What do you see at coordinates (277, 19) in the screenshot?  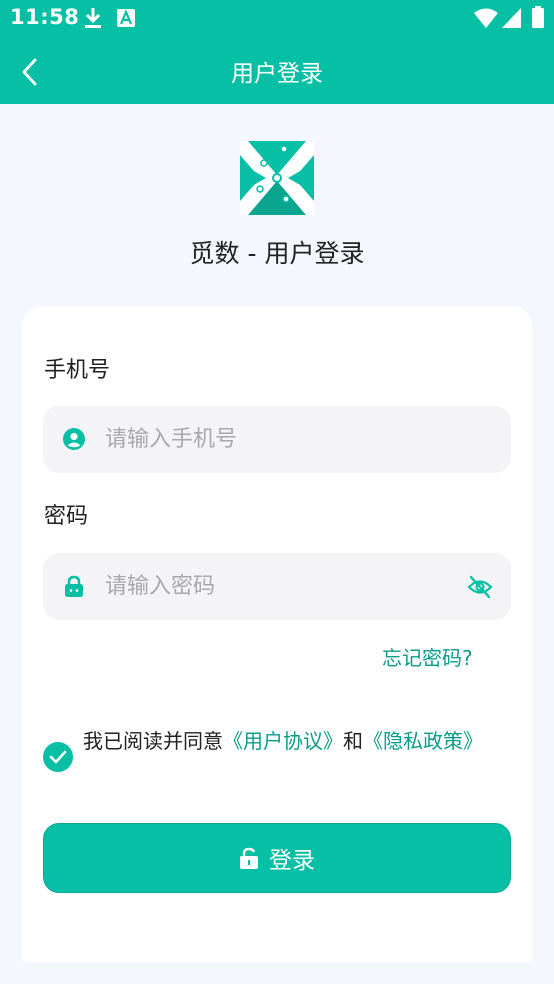 I see `status-bar: 11:58` at bounding box center [277, 19].